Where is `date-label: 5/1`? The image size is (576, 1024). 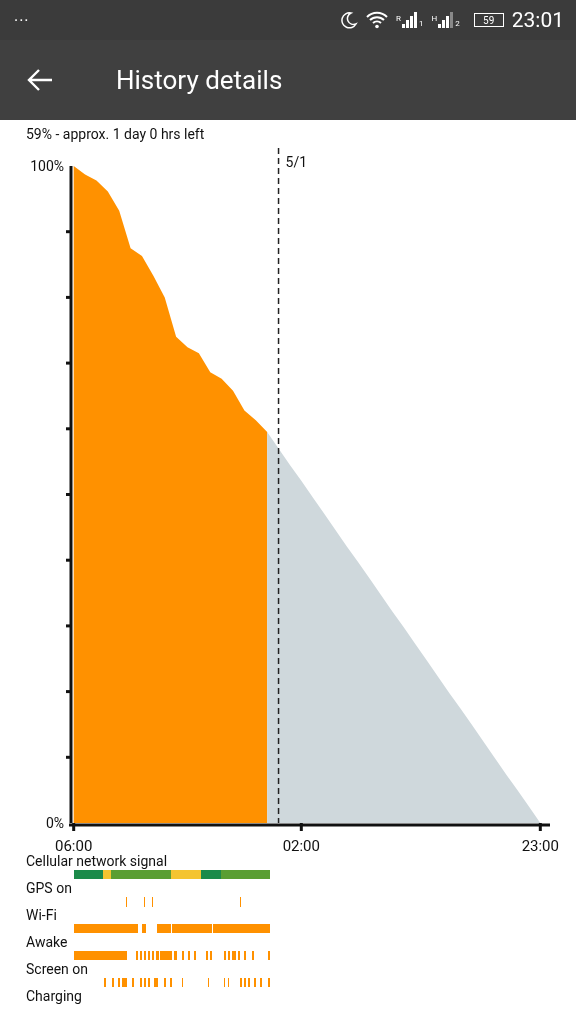
date-label: 5/1 is located at coordinates (296, 162).